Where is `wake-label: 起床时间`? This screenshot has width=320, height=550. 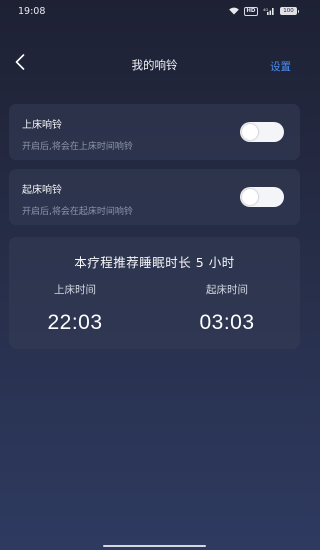
wake-label: 起床时间 is located at coordinates (227, 290).